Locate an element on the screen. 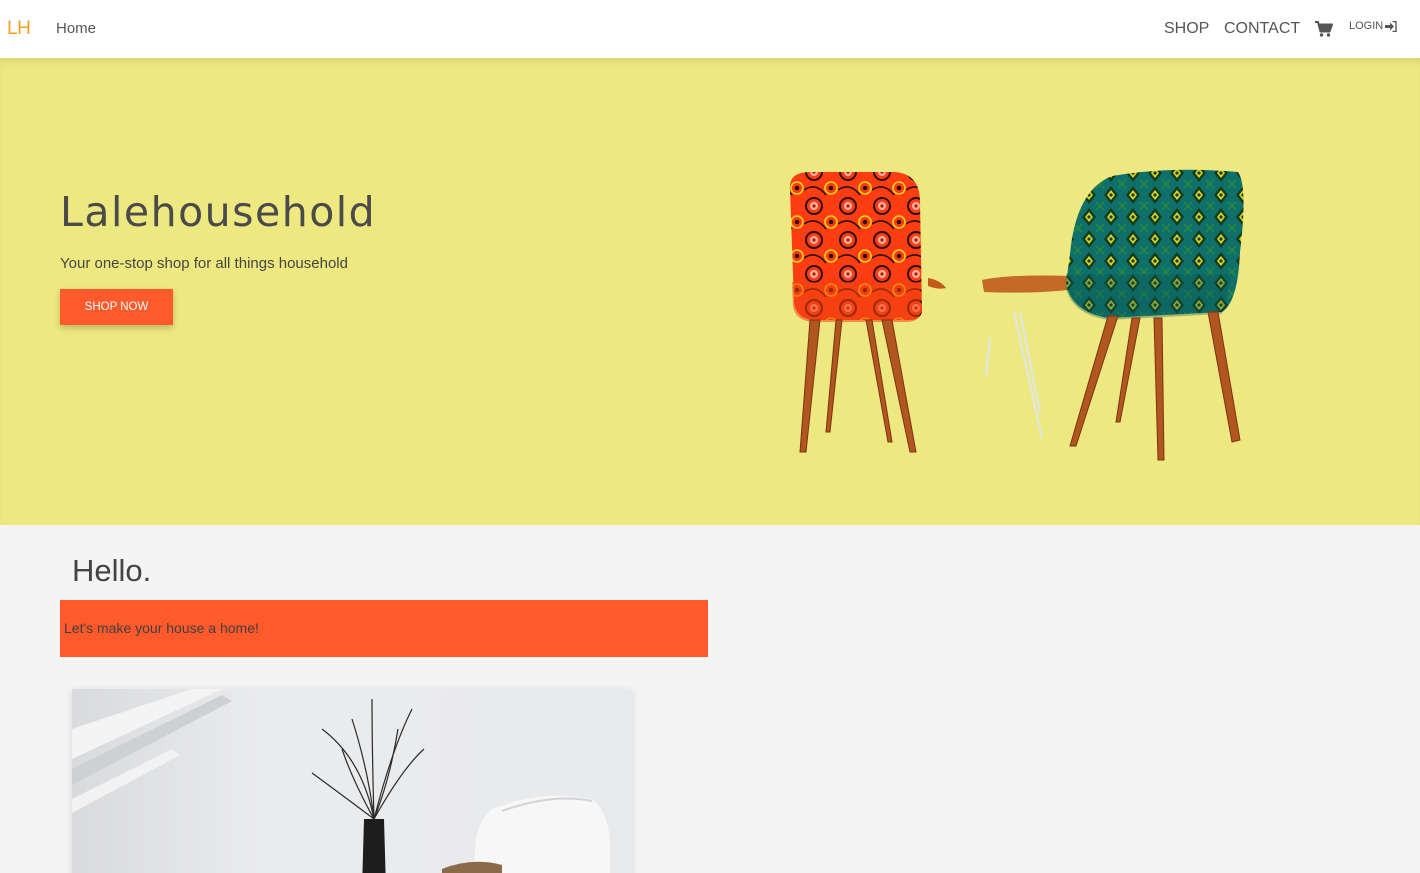 The width and height of the screenshot is (1420, 873). welcome-banner: Let's make your house a home! is located at coordinates (384, 628).